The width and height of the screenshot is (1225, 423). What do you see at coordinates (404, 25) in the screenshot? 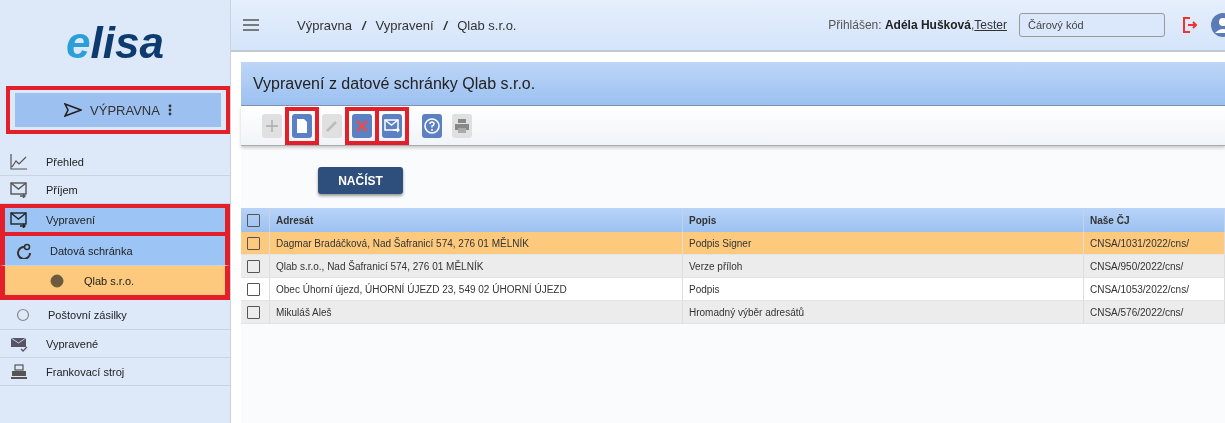
I see `breadcrumb-link: Vypravení` at bounding box center [404, 25].